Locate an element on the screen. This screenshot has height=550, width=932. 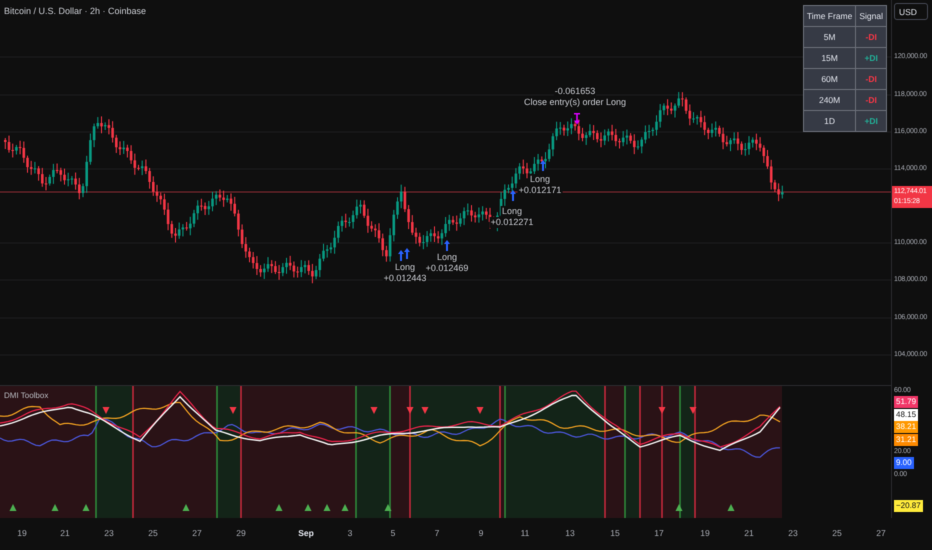
table-cell: 1D is located at coordinates (829, 121).